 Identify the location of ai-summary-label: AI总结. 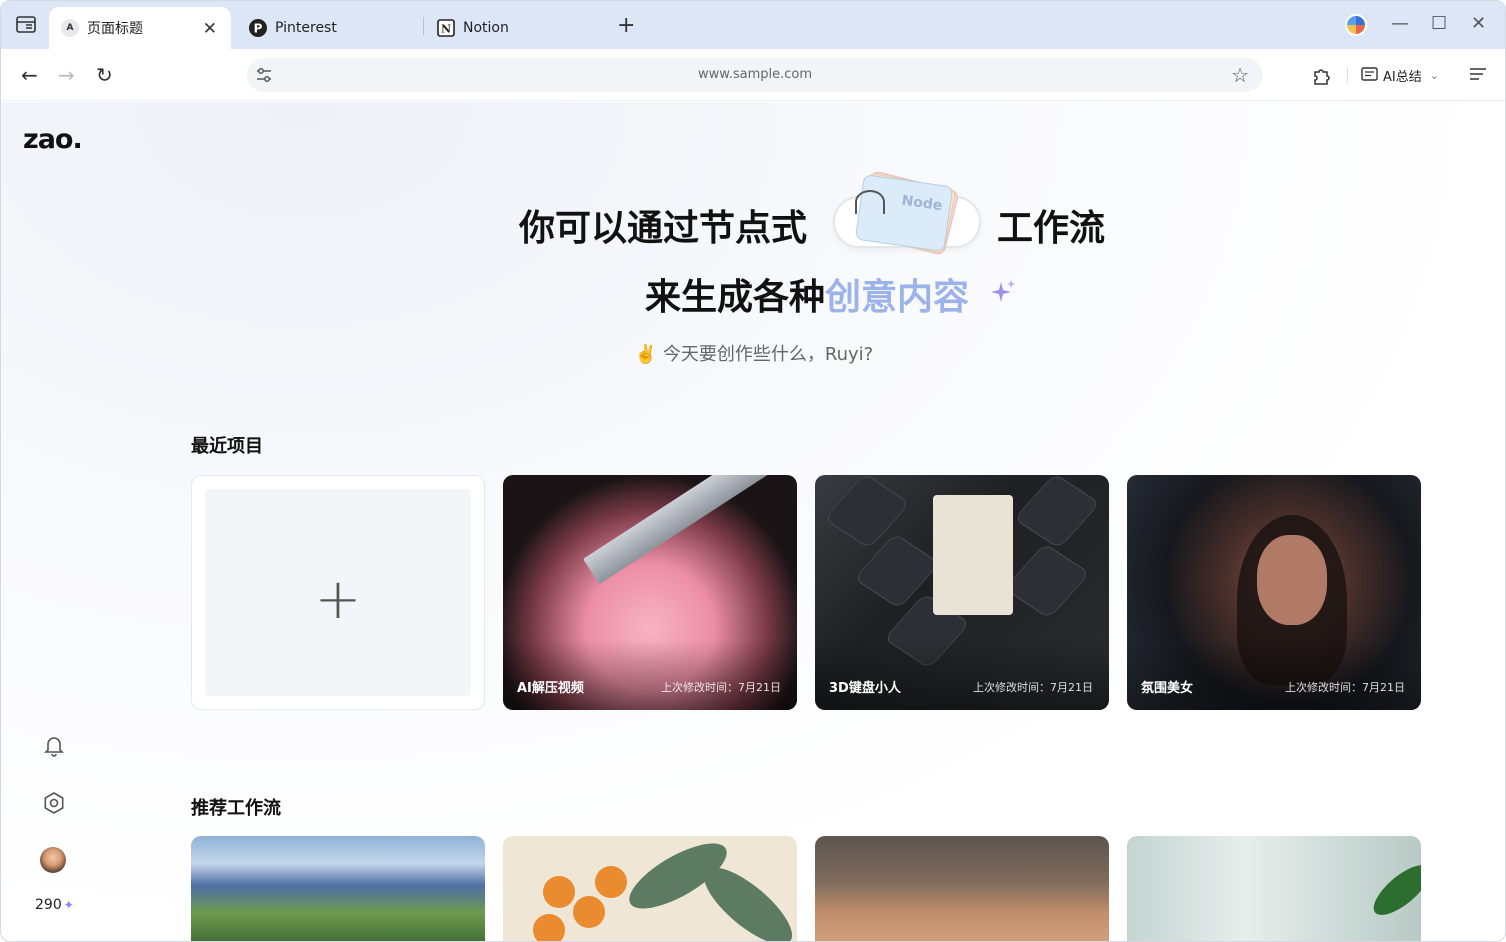
(1402, 77).